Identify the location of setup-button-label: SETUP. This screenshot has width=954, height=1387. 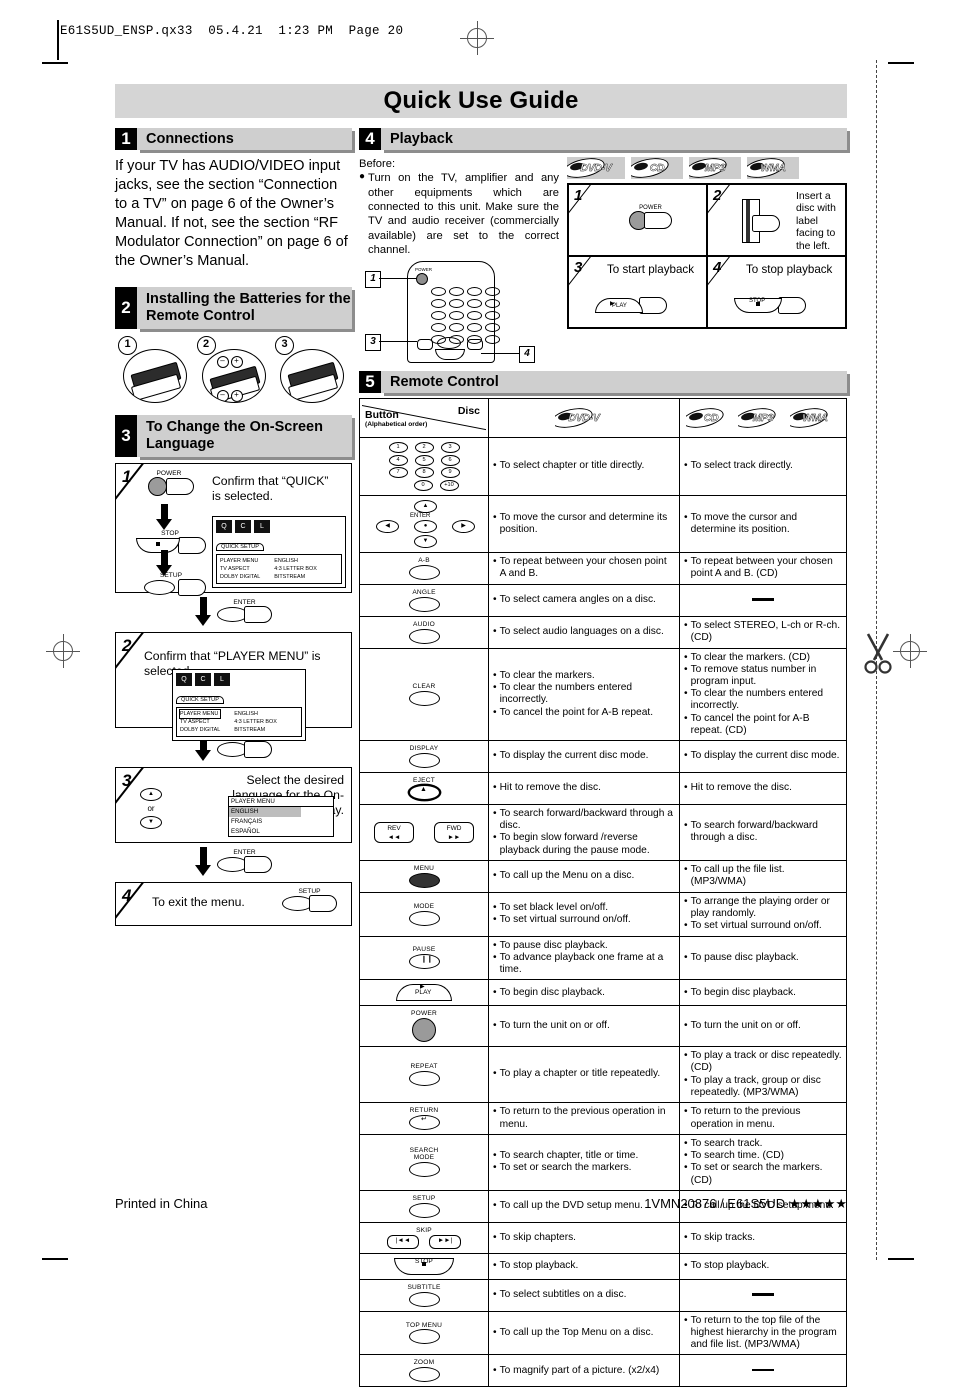
(171, 575).